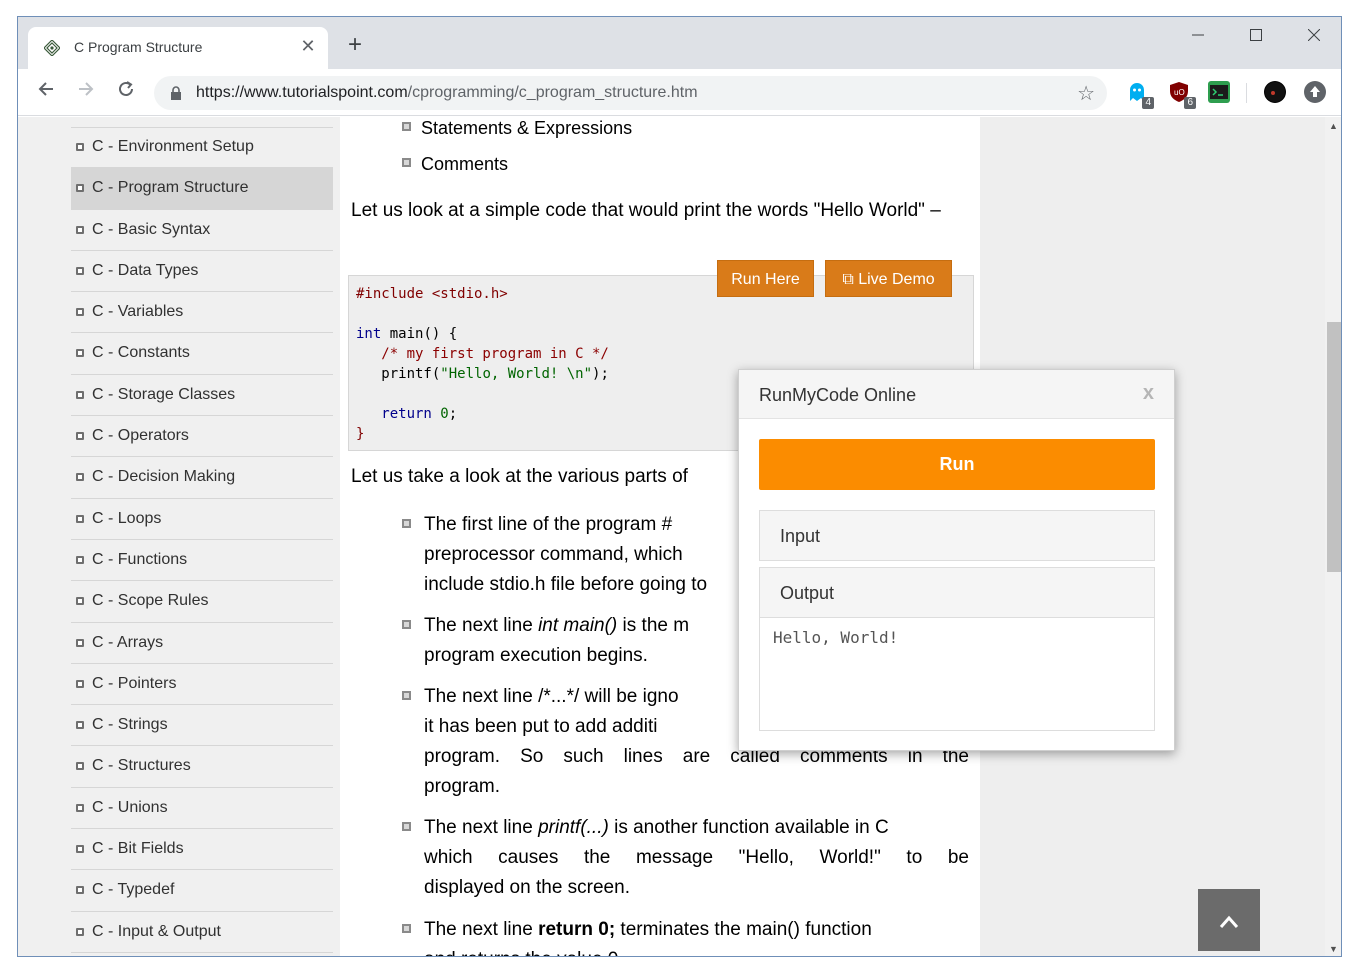 The height and width of the screenshot is (979, 1363). Describe the element at coordinates (52, 48) in the screenshot. I see `tutorialspoint-favicon-icon` at that location.